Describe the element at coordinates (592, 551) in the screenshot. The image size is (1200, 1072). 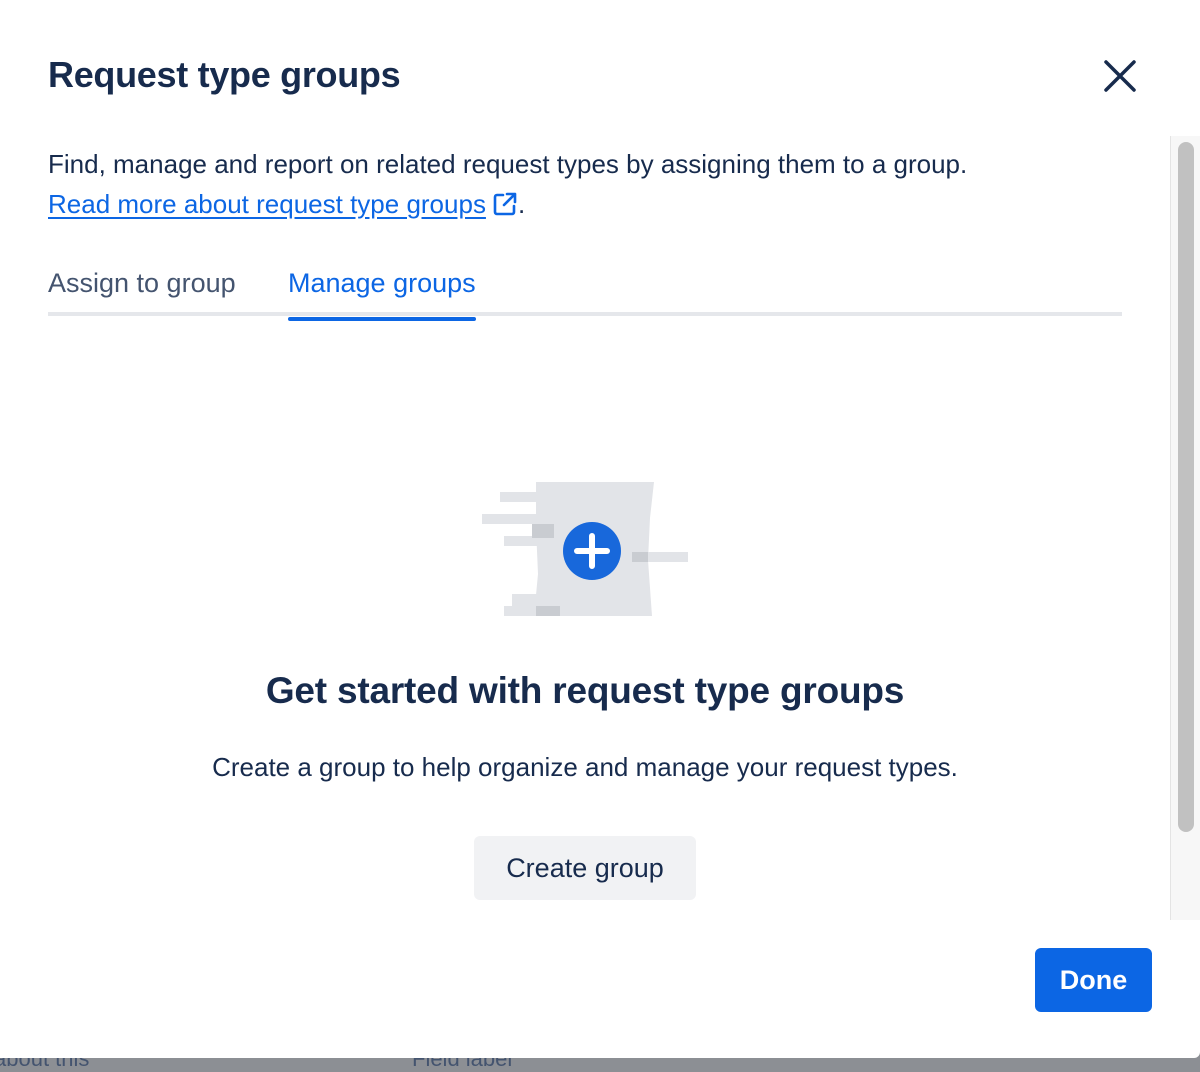
I see `add-circle-icon` at that location.